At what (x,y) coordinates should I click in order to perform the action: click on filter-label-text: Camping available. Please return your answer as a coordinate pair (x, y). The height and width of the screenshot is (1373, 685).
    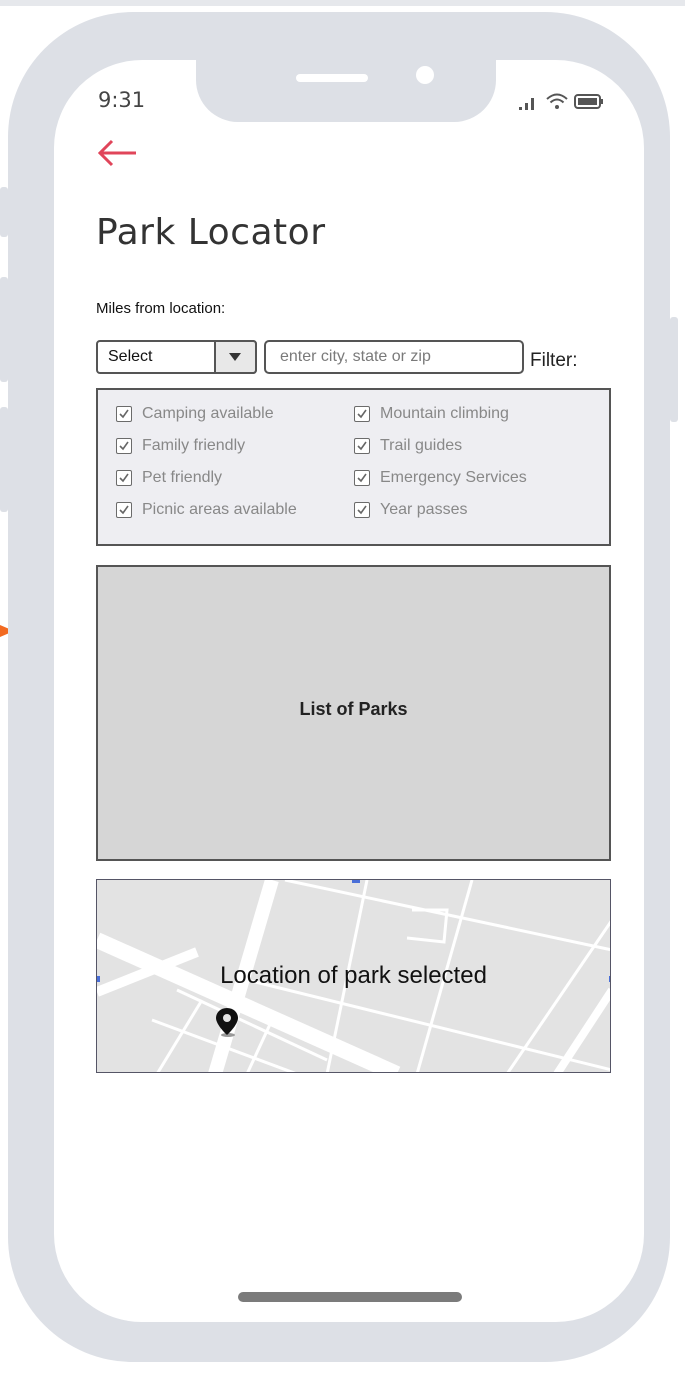
    Looking at the image, I should click on (208, 413).